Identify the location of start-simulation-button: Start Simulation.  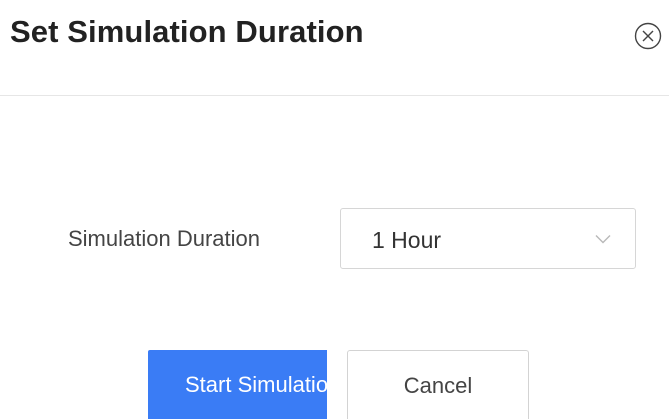
(237, 384).